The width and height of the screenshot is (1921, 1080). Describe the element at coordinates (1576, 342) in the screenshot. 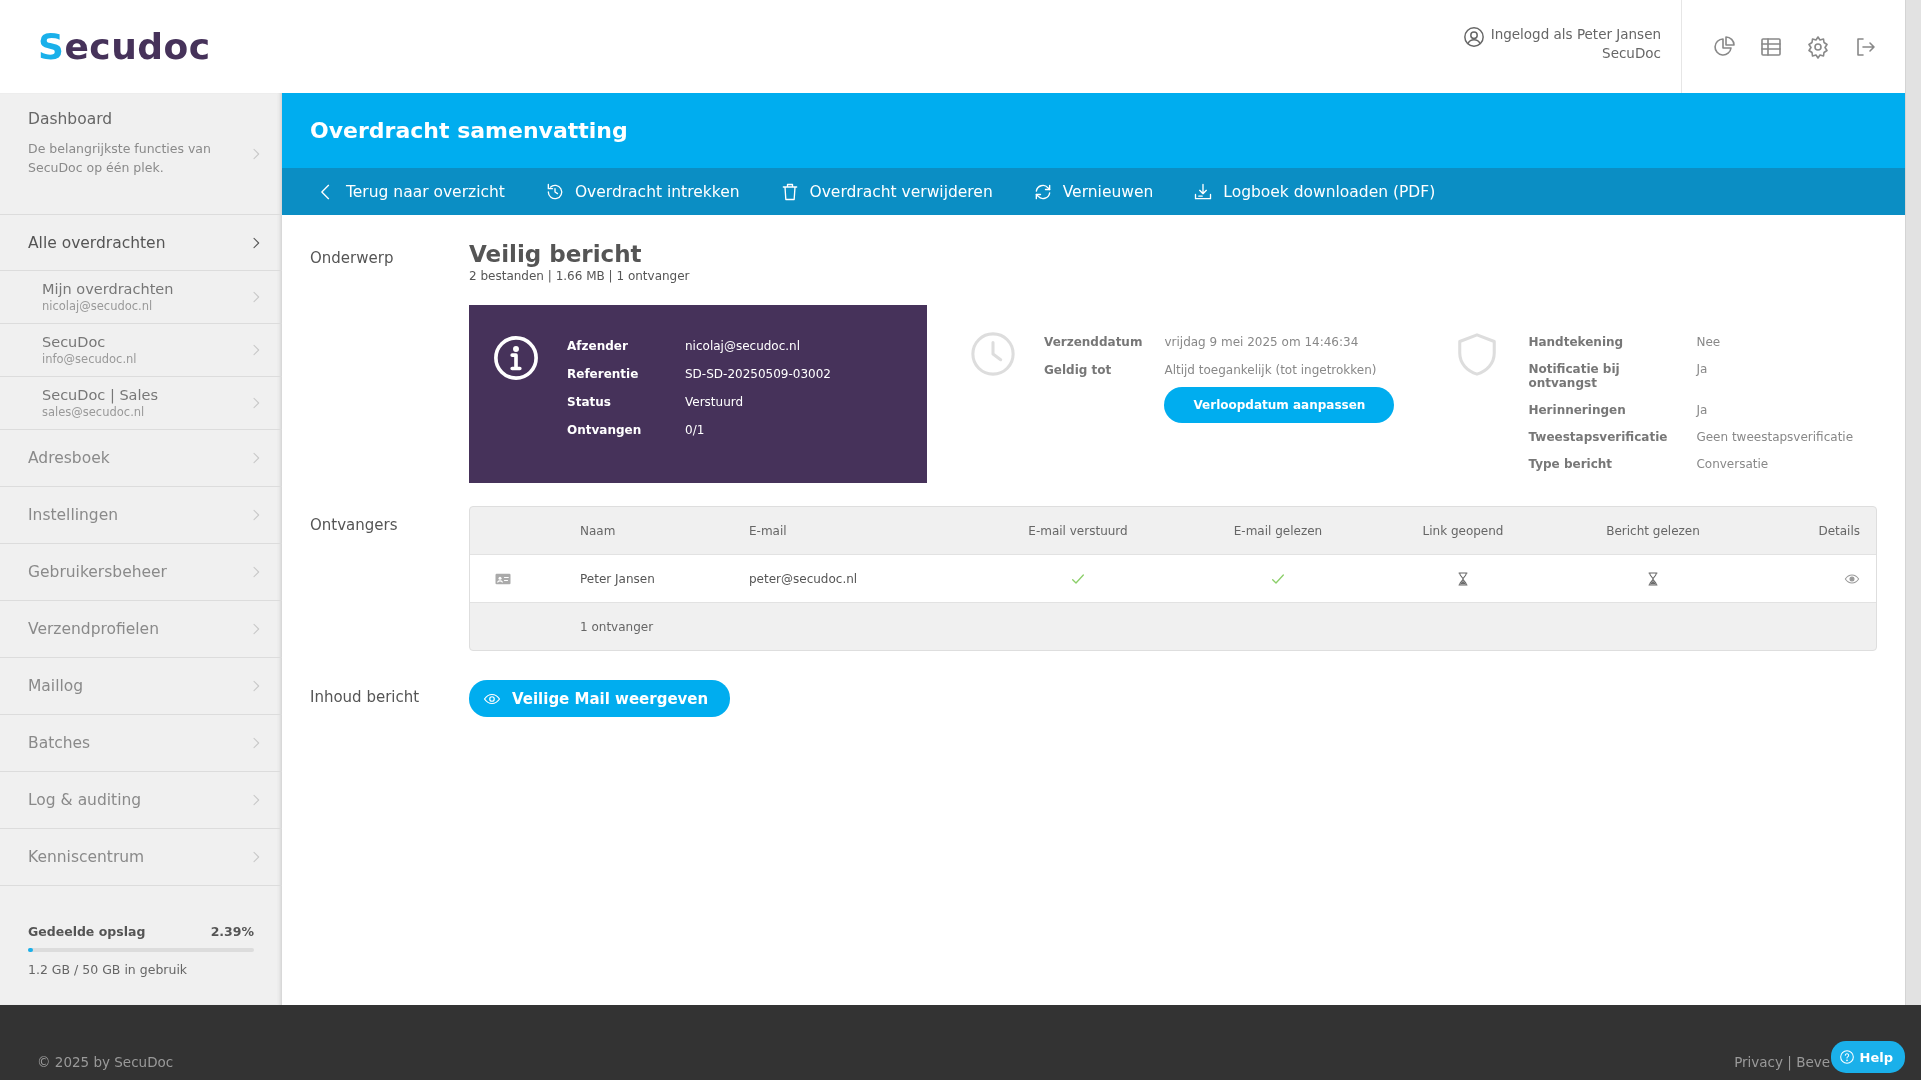

I see `option-label: Handtekening` at that location.